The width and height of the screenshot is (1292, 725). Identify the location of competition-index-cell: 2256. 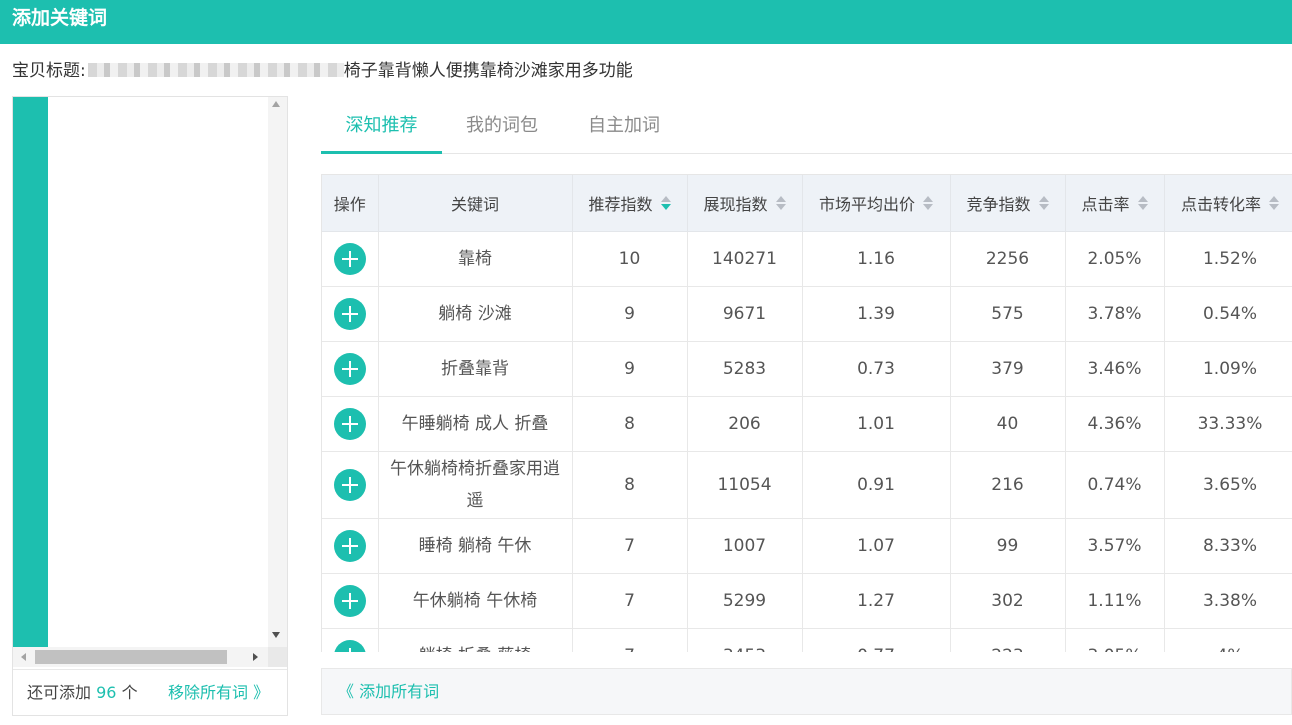
(1008, 259).